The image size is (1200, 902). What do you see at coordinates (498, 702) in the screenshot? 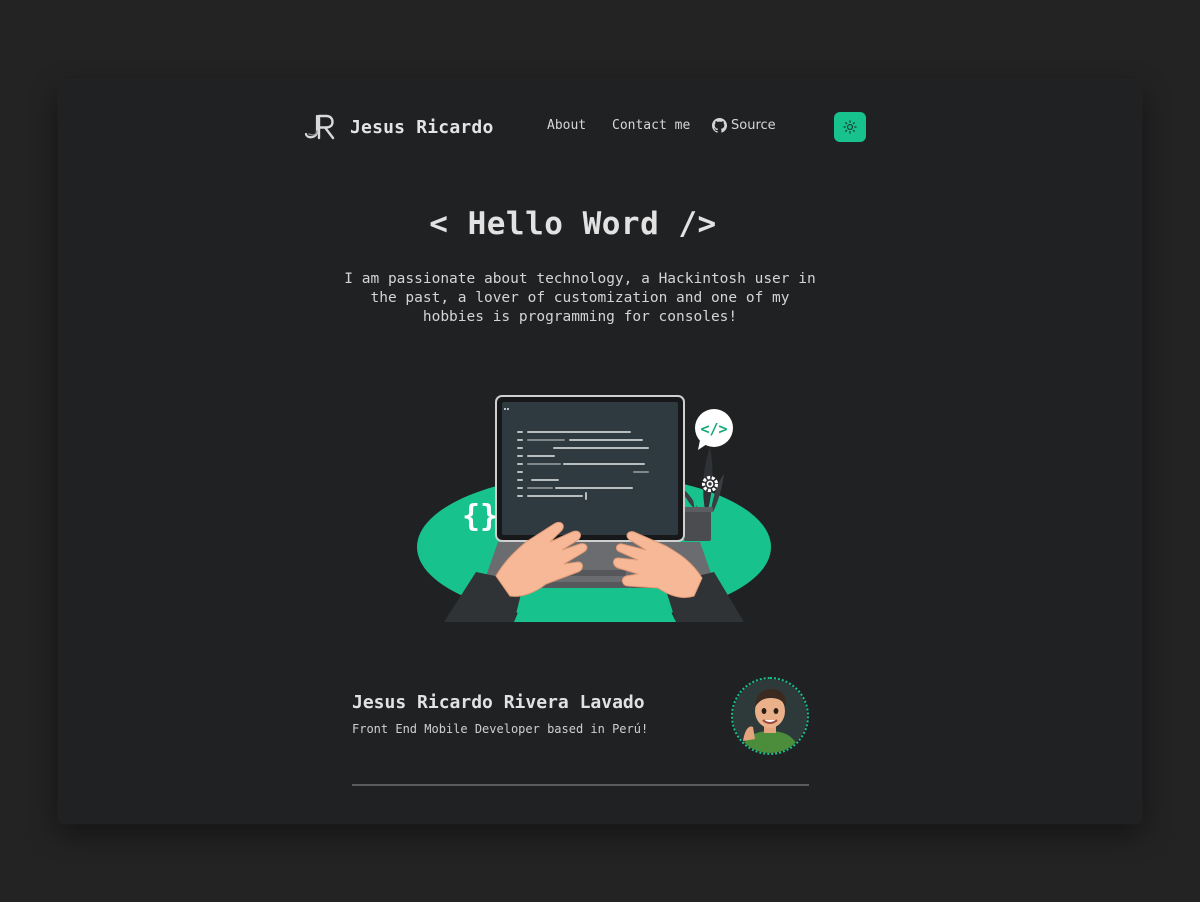
I see `profile-name: Jesus Ricardo Rivera Lavado` at bounding box center [498, 702].